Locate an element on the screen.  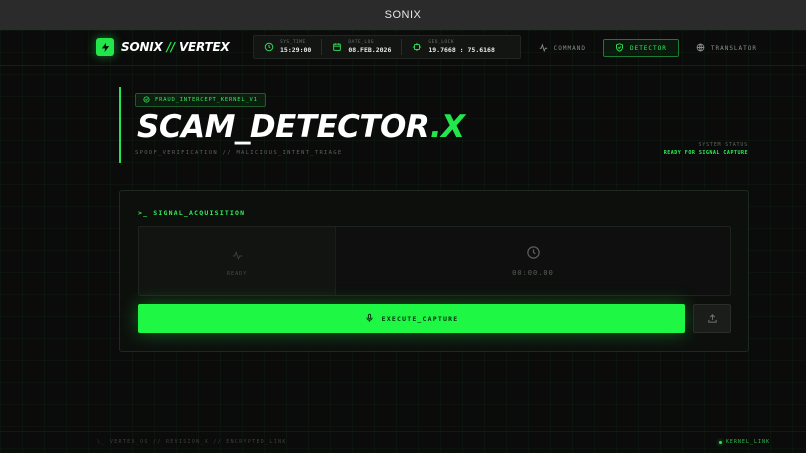
terminal-prompt-icon: >_ is located at coordinates (143, 213).